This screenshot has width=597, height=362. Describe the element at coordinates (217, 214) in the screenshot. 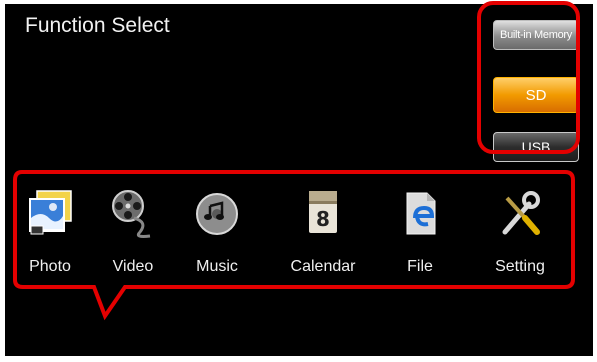

I see `music-disc-icon` at that location.